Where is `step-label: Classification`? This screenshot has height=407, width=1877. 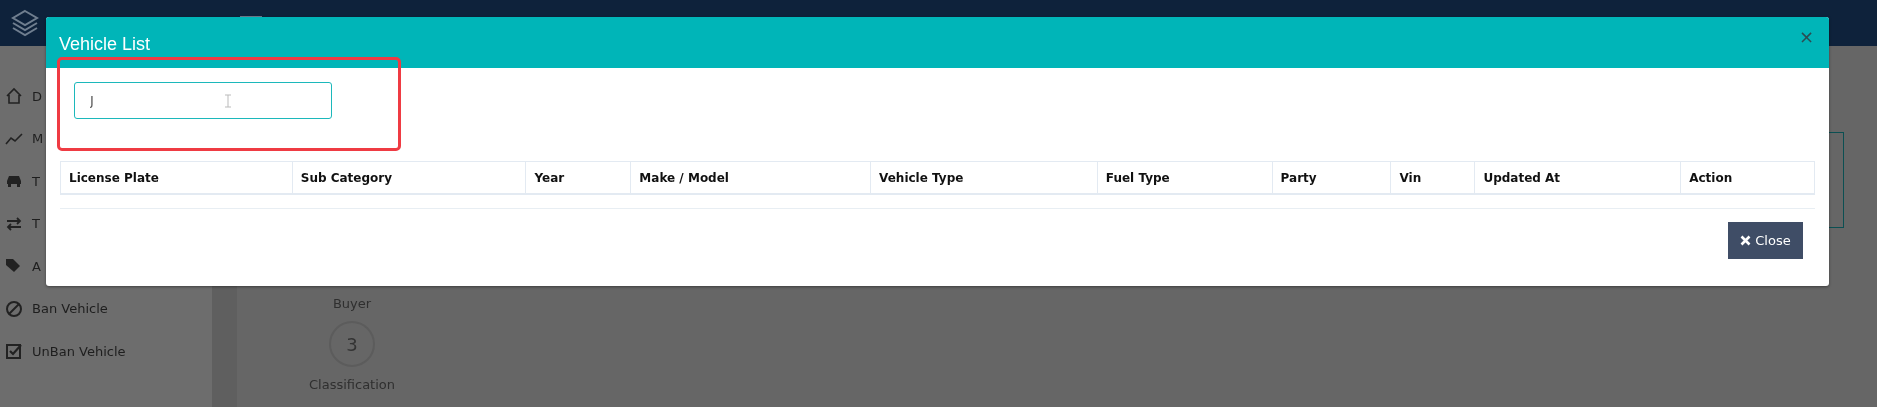
step-label: Classification is located at coordinates (352, 384).